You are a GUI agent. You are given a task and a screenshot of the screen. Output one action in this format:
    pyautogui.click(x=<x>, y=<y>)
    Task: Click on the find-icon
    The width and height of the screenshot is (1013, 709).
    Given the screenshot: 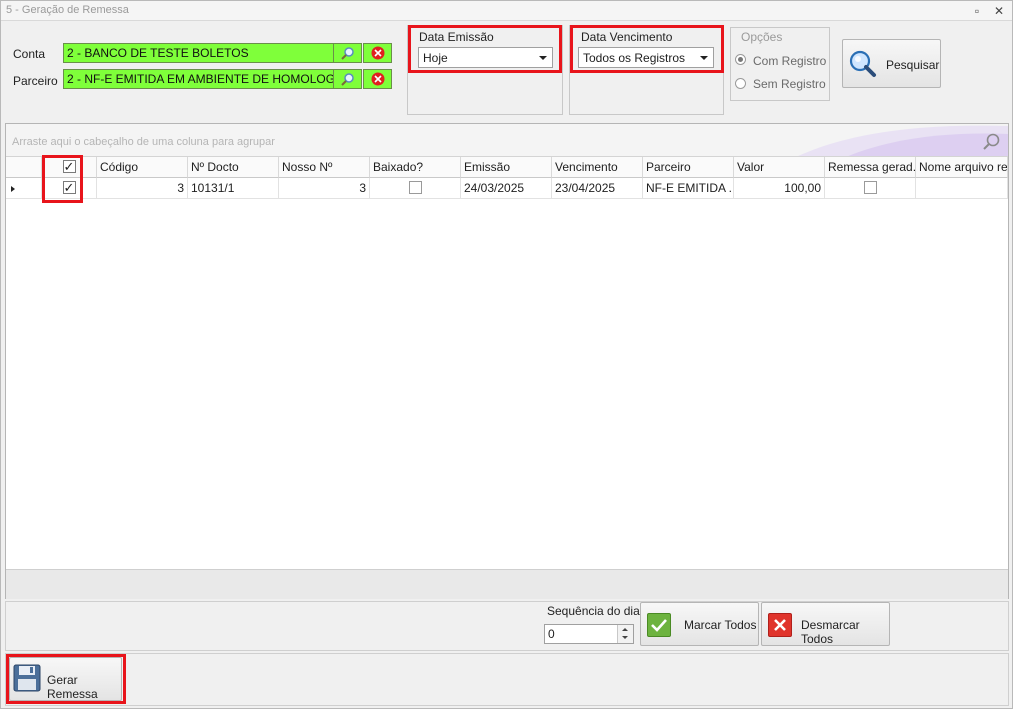 What is the action you would take?
    pyautogui.click(x=992, y=142)
    